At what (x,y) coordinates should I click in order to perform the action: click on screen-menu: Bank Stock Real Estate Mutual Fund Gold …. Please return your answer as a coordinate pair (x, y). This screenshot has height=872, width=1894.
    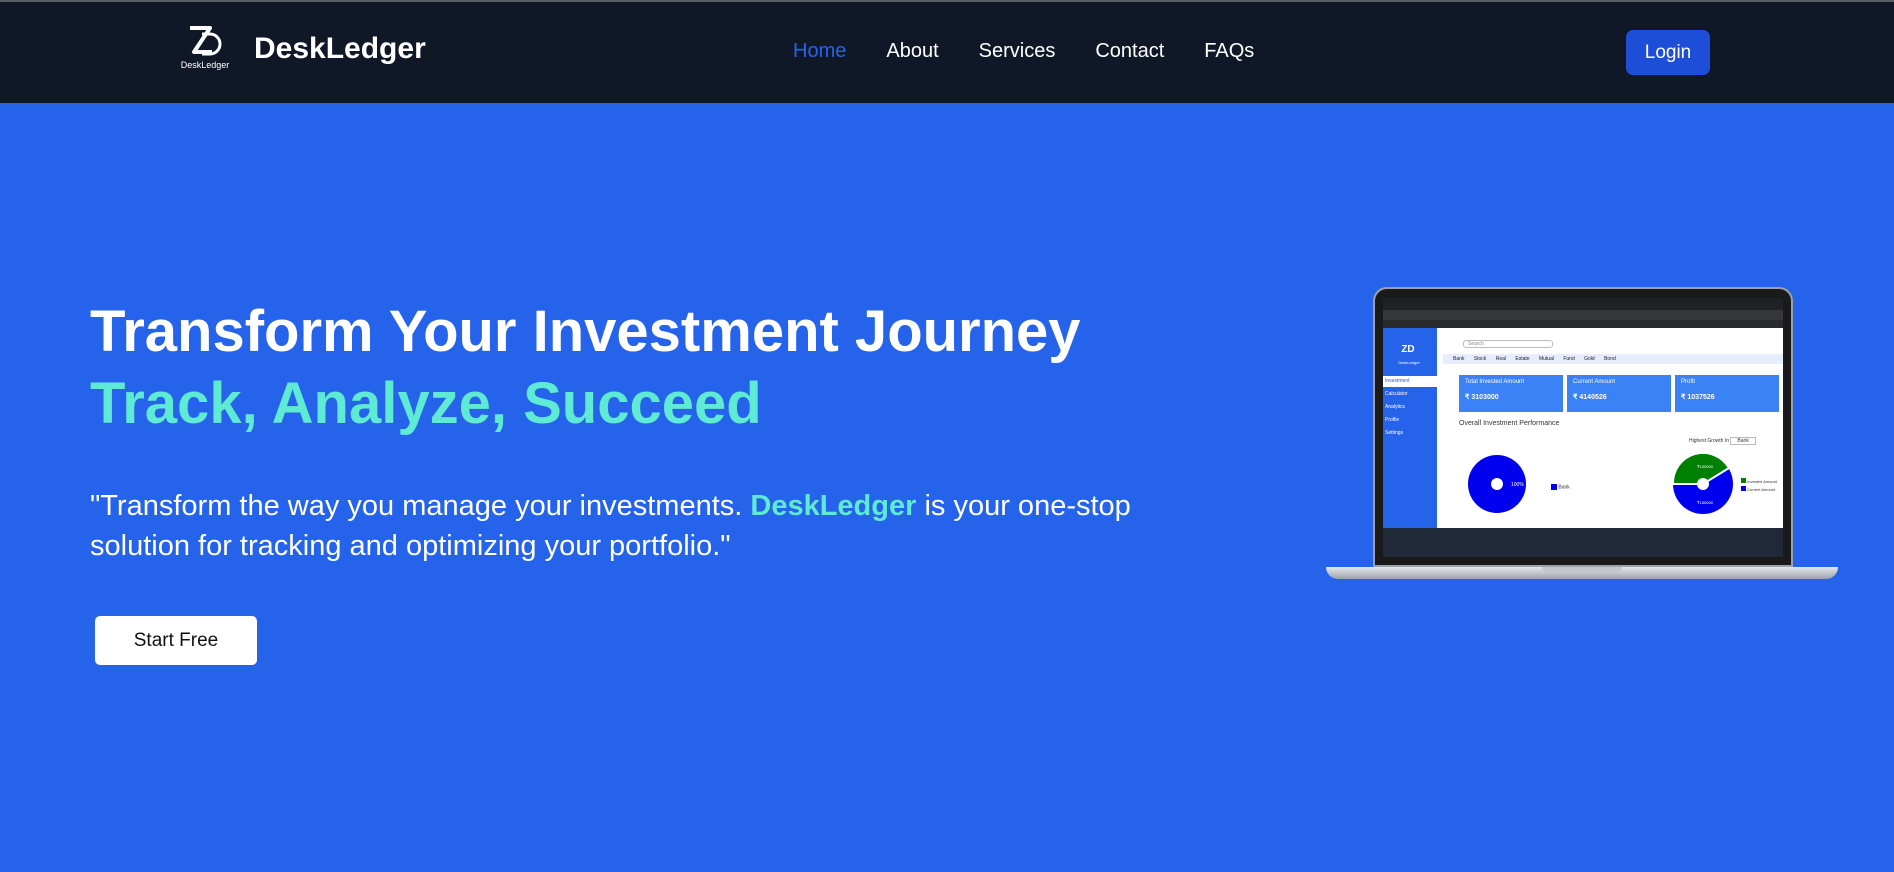
    Looking at the image, I should click on (1613, 359).